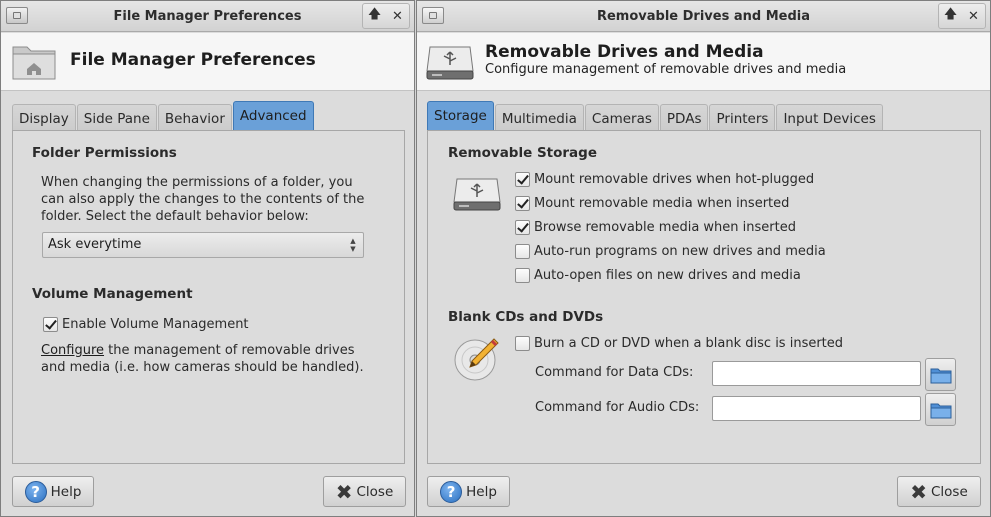 The height and width of the screenshot is (517, 991). I want to click on titlebar: Removable Drives and Media 🡅 ✕, so click(703, 16).